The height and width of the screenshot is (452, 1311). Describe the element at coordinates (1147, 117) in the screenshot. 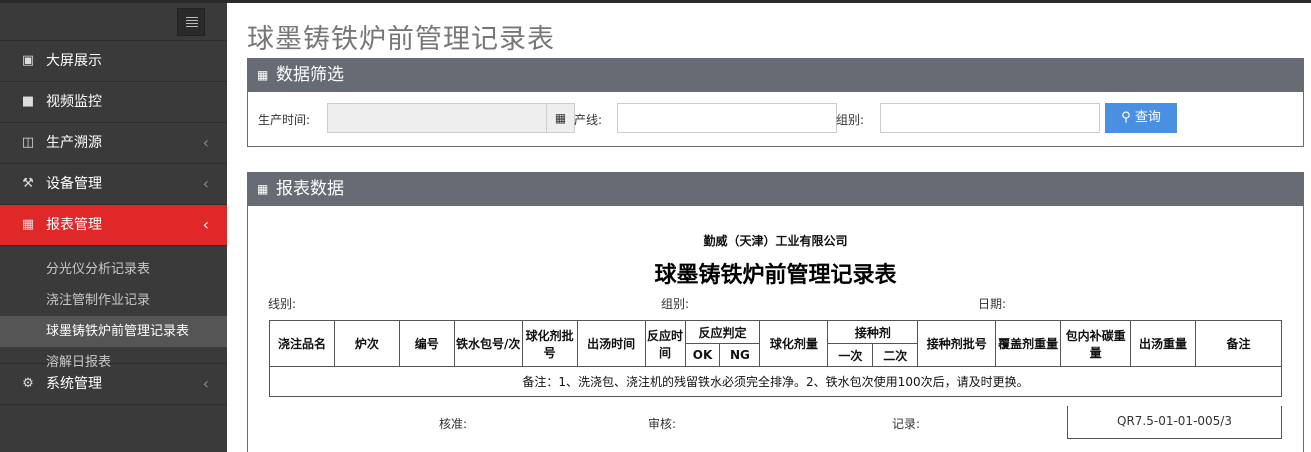

I see `query-button-label: 查询` at that location.